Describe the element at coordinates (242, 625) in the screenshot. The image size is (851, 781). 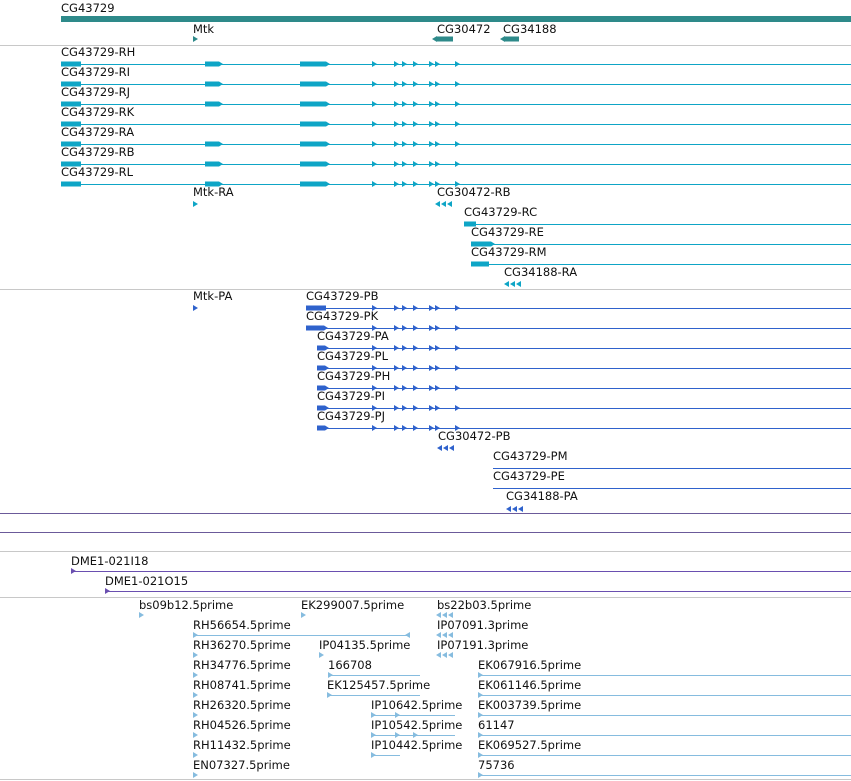
I see `est-label: RH56654.5prime` at that location.